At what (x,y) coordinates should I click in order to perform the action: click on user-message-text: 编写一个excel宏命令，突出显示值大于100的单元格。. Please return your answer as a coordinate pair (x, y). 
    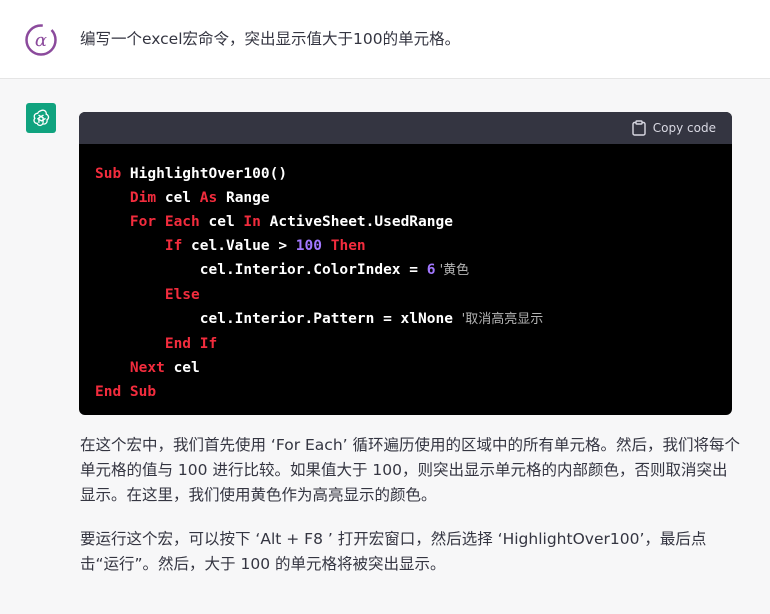
    Looking at the image, I should click on (270, 39).